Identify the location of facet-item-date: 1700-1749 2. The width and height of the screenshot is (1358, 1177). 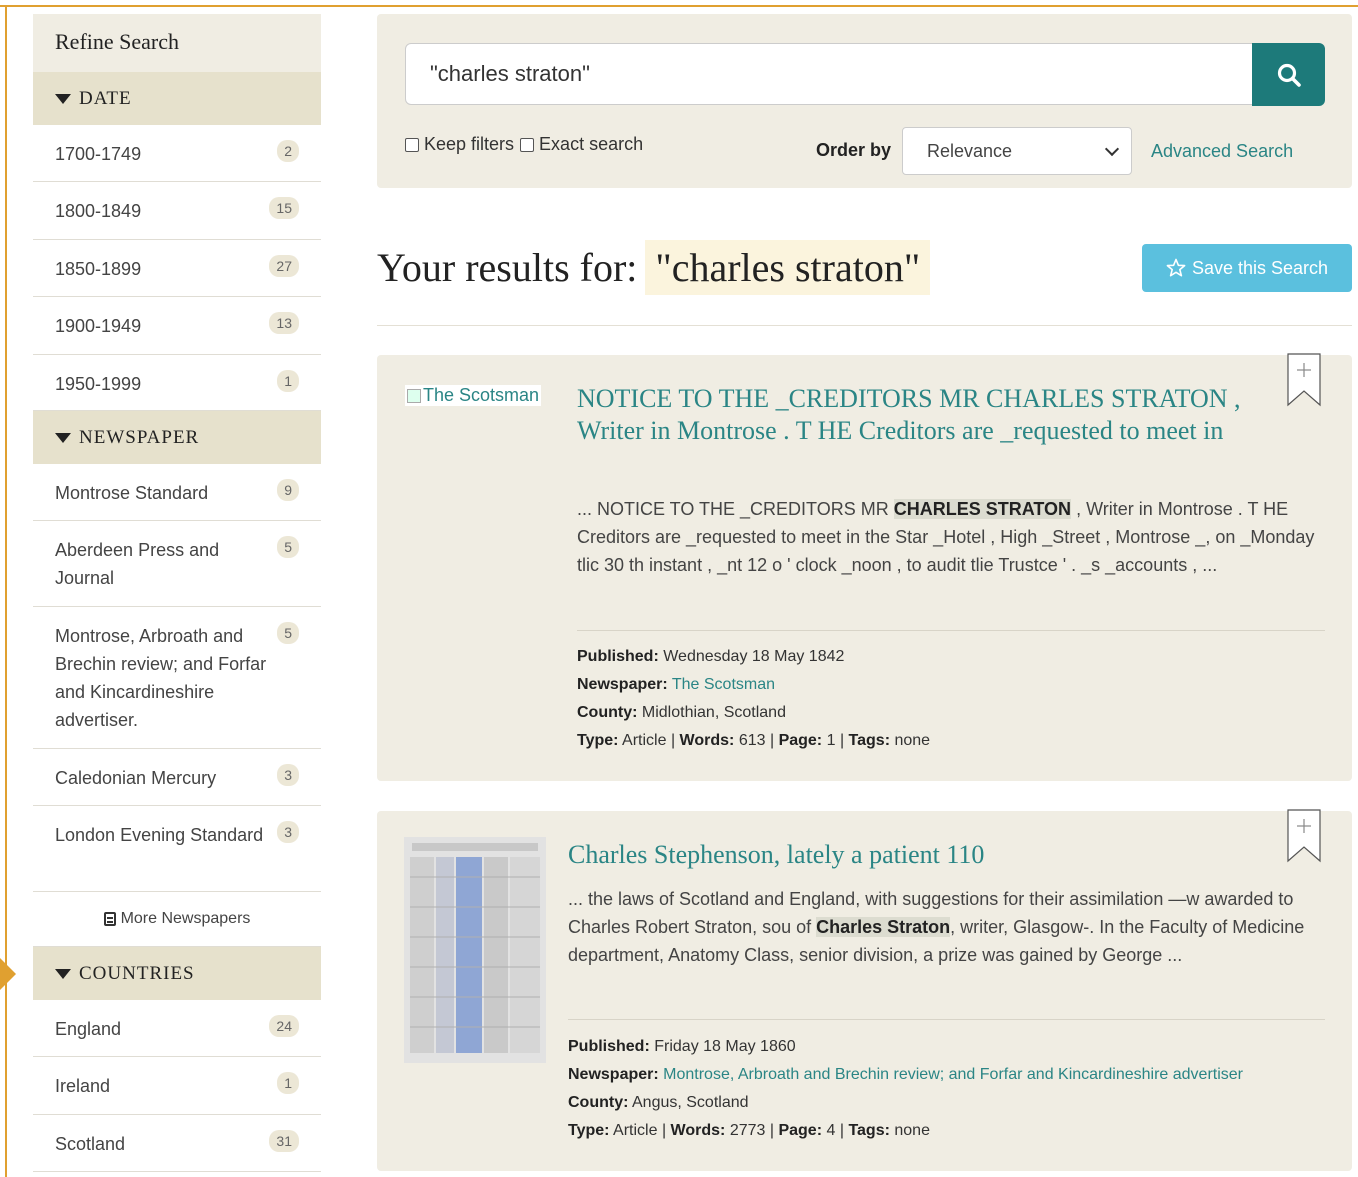
(177, 153).